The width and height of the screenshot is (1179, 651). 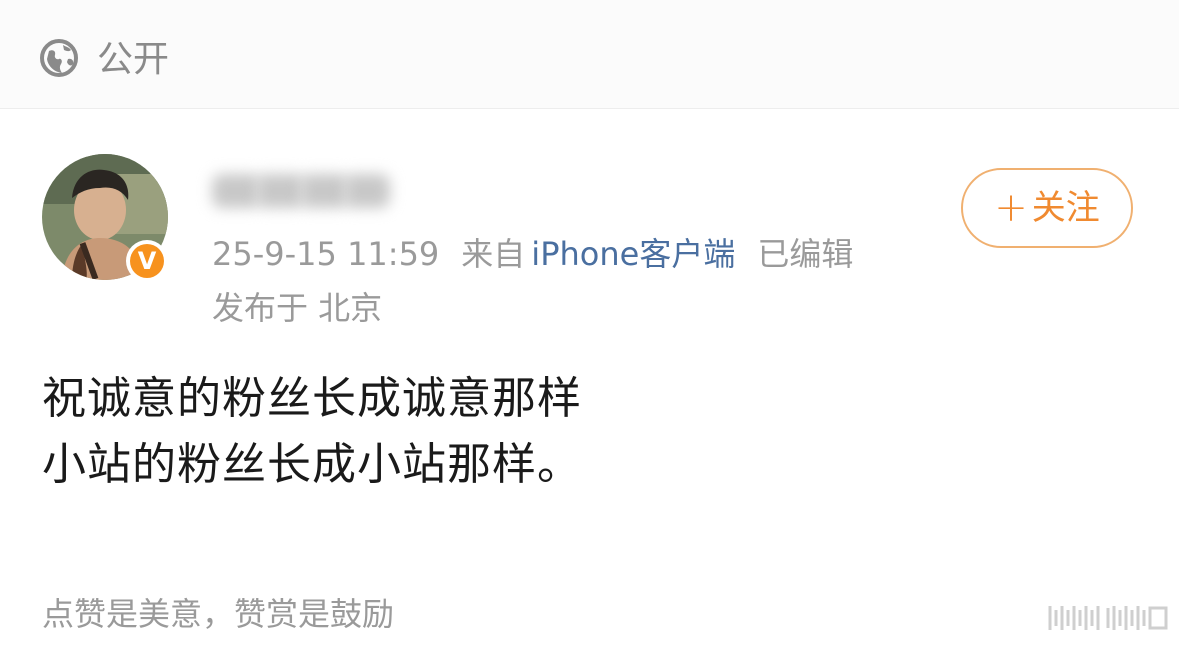 What do you see at coordinates (1011, 208) in the screenshot?
I see `plus-icon: +` at bounding box center [1011, 208].